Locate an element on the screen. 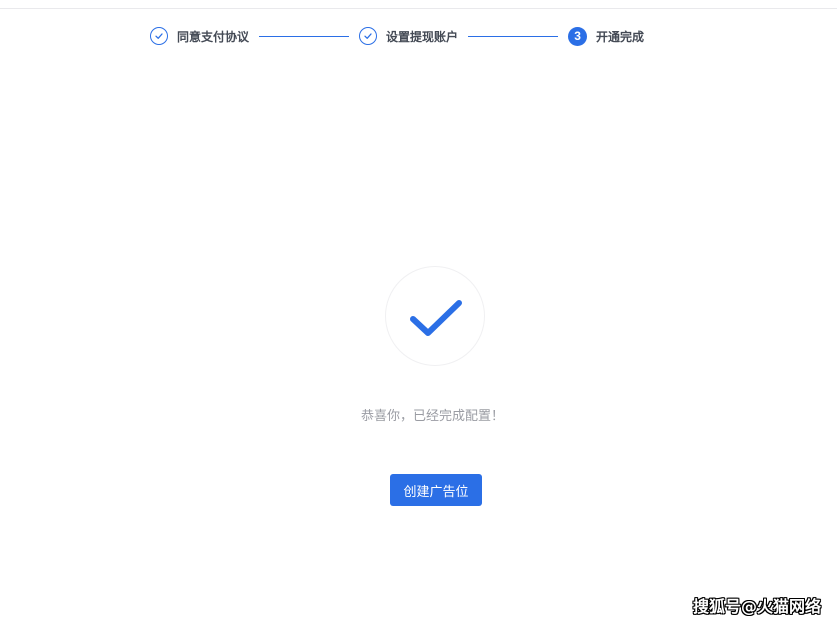 The height and width of the screenshot is (622, 837). large-check-icon is located at coordinates (436, 318).